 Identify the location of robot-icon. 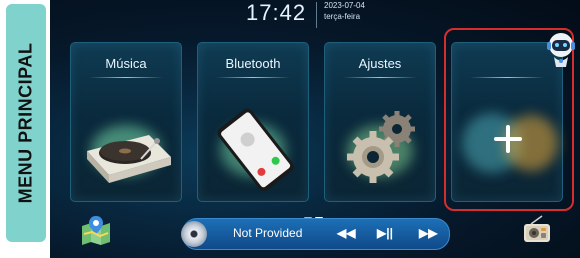
(561, 50).